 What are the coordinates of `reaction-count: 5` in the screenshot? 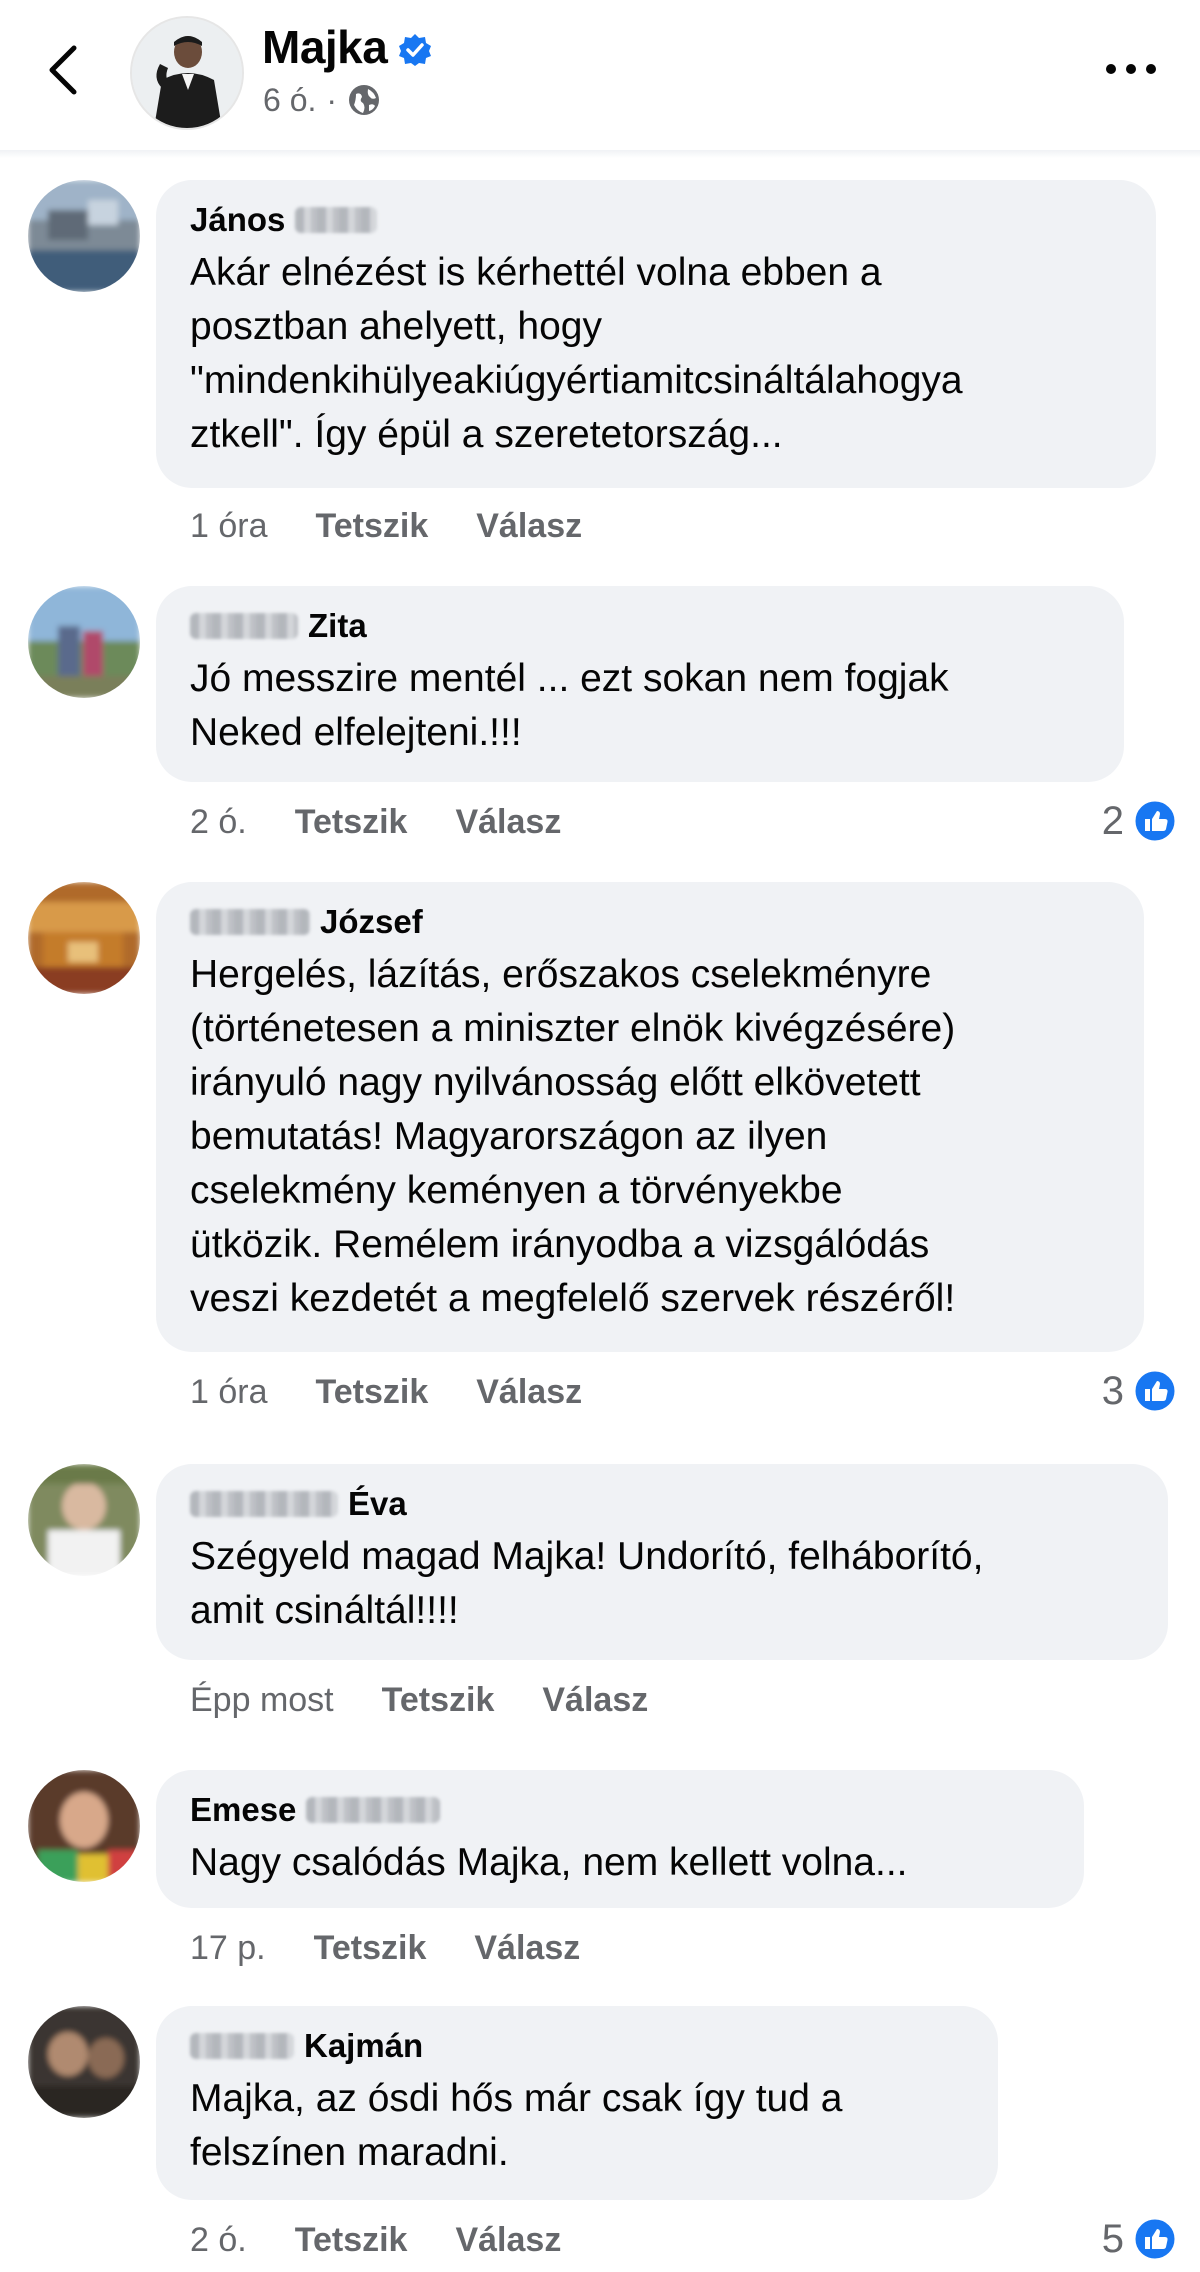 It's located at (1140, 2239).